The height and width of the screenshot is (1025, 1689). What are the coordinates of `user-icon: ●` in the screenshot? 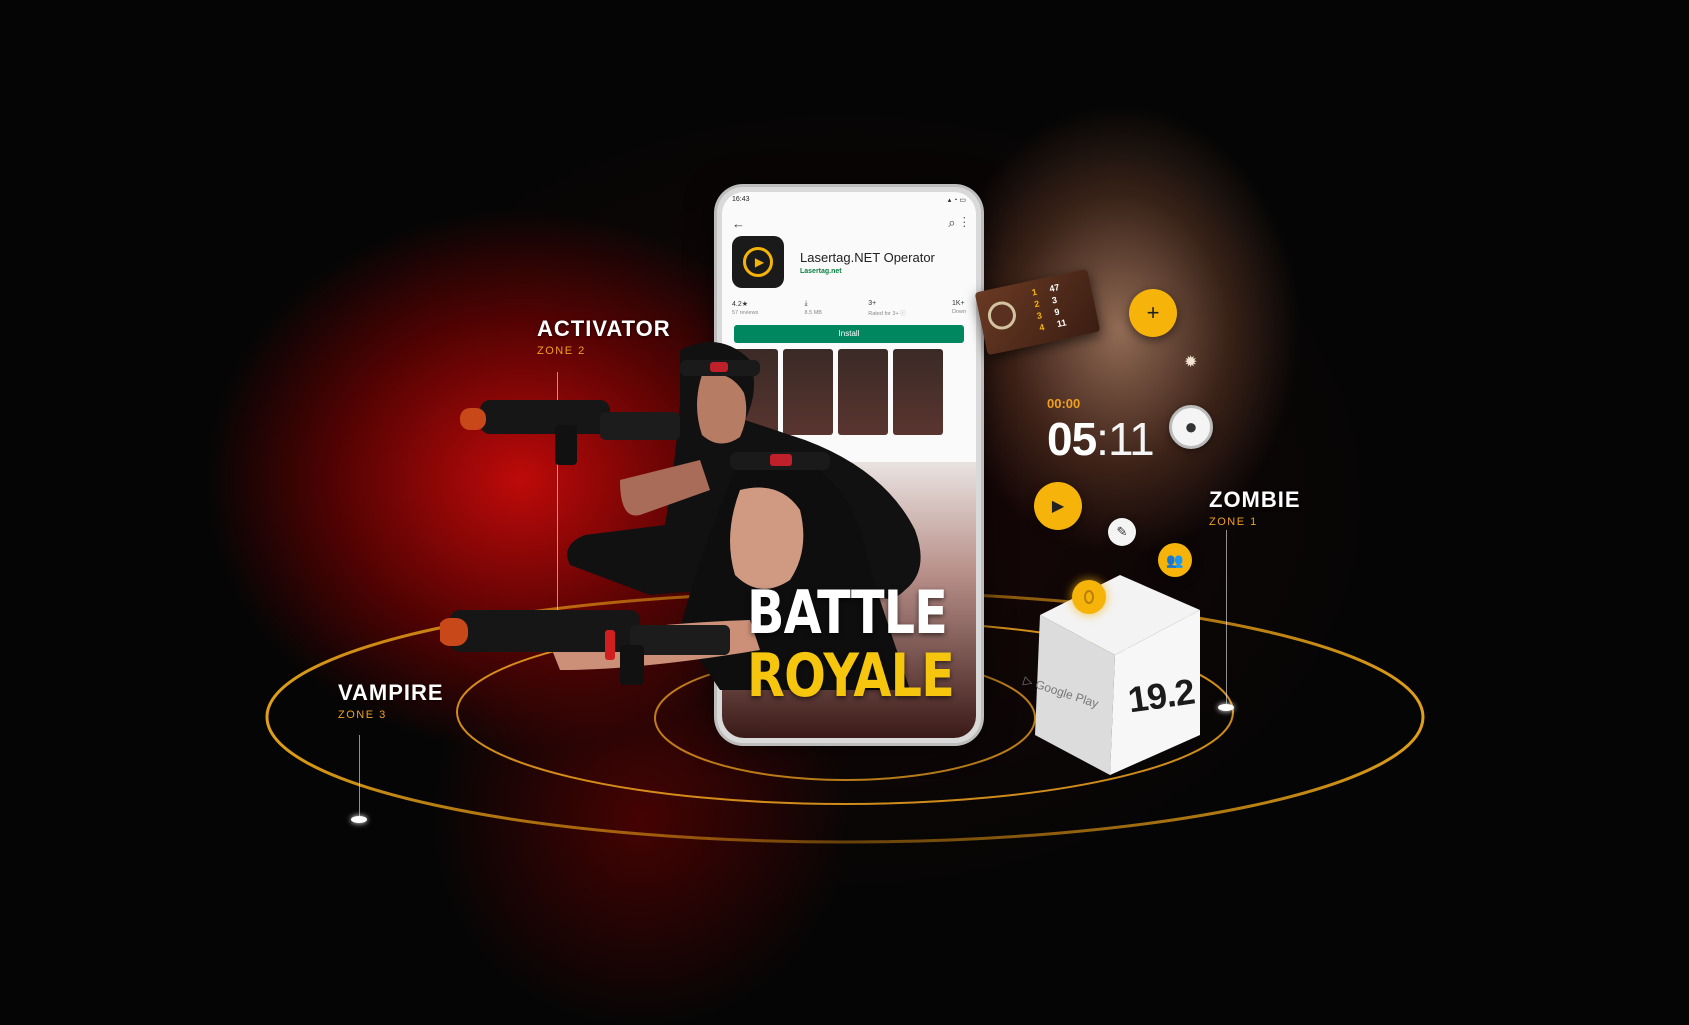 It's located at (1191, 426).